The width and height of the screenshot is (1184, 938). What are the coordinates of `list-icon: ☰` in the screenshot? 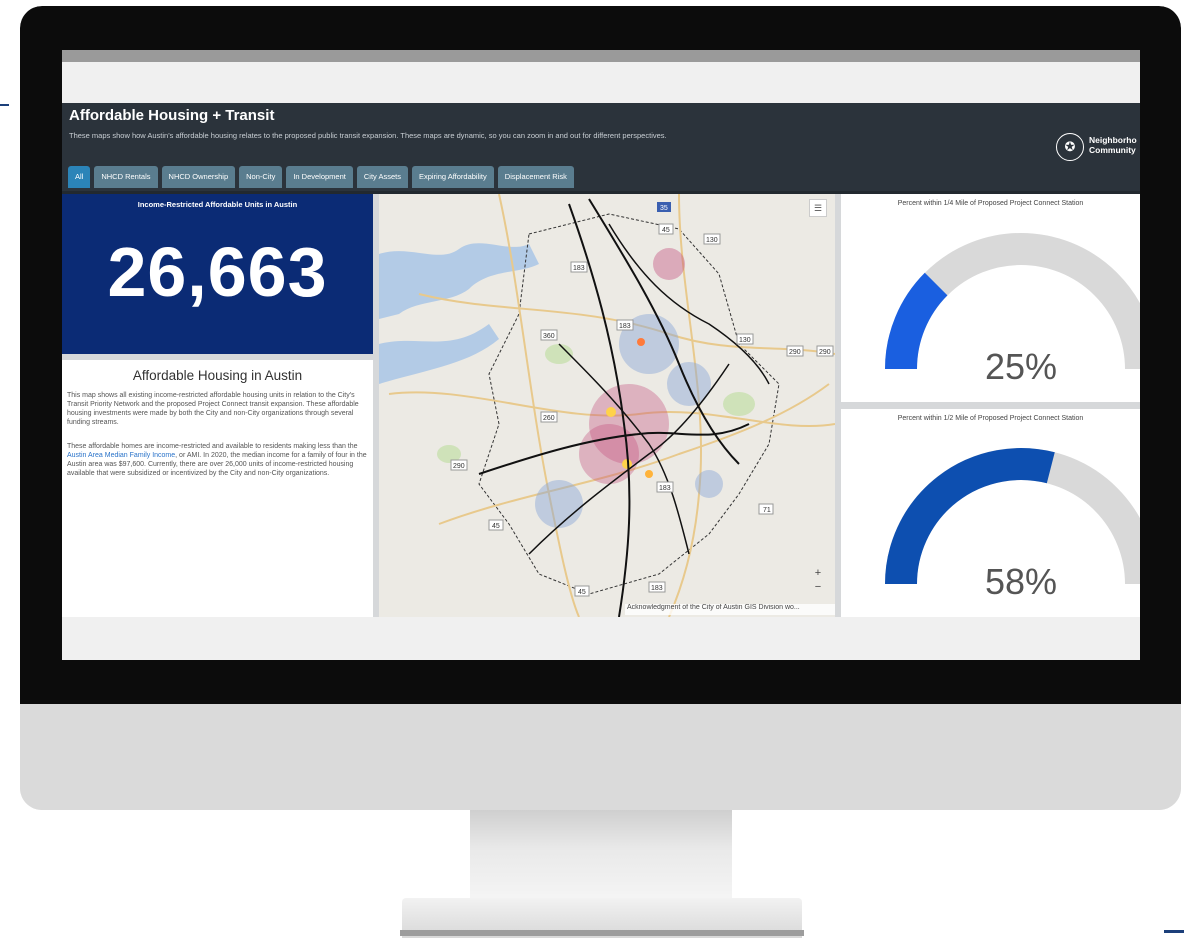 It's located at (818, 208).